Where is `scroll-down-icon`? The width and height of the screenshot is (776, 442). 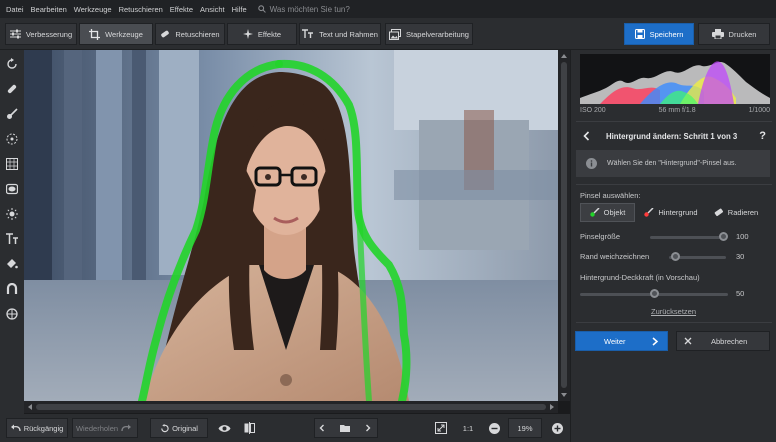
scroll-down-icon is located at coordinates (564, 395).